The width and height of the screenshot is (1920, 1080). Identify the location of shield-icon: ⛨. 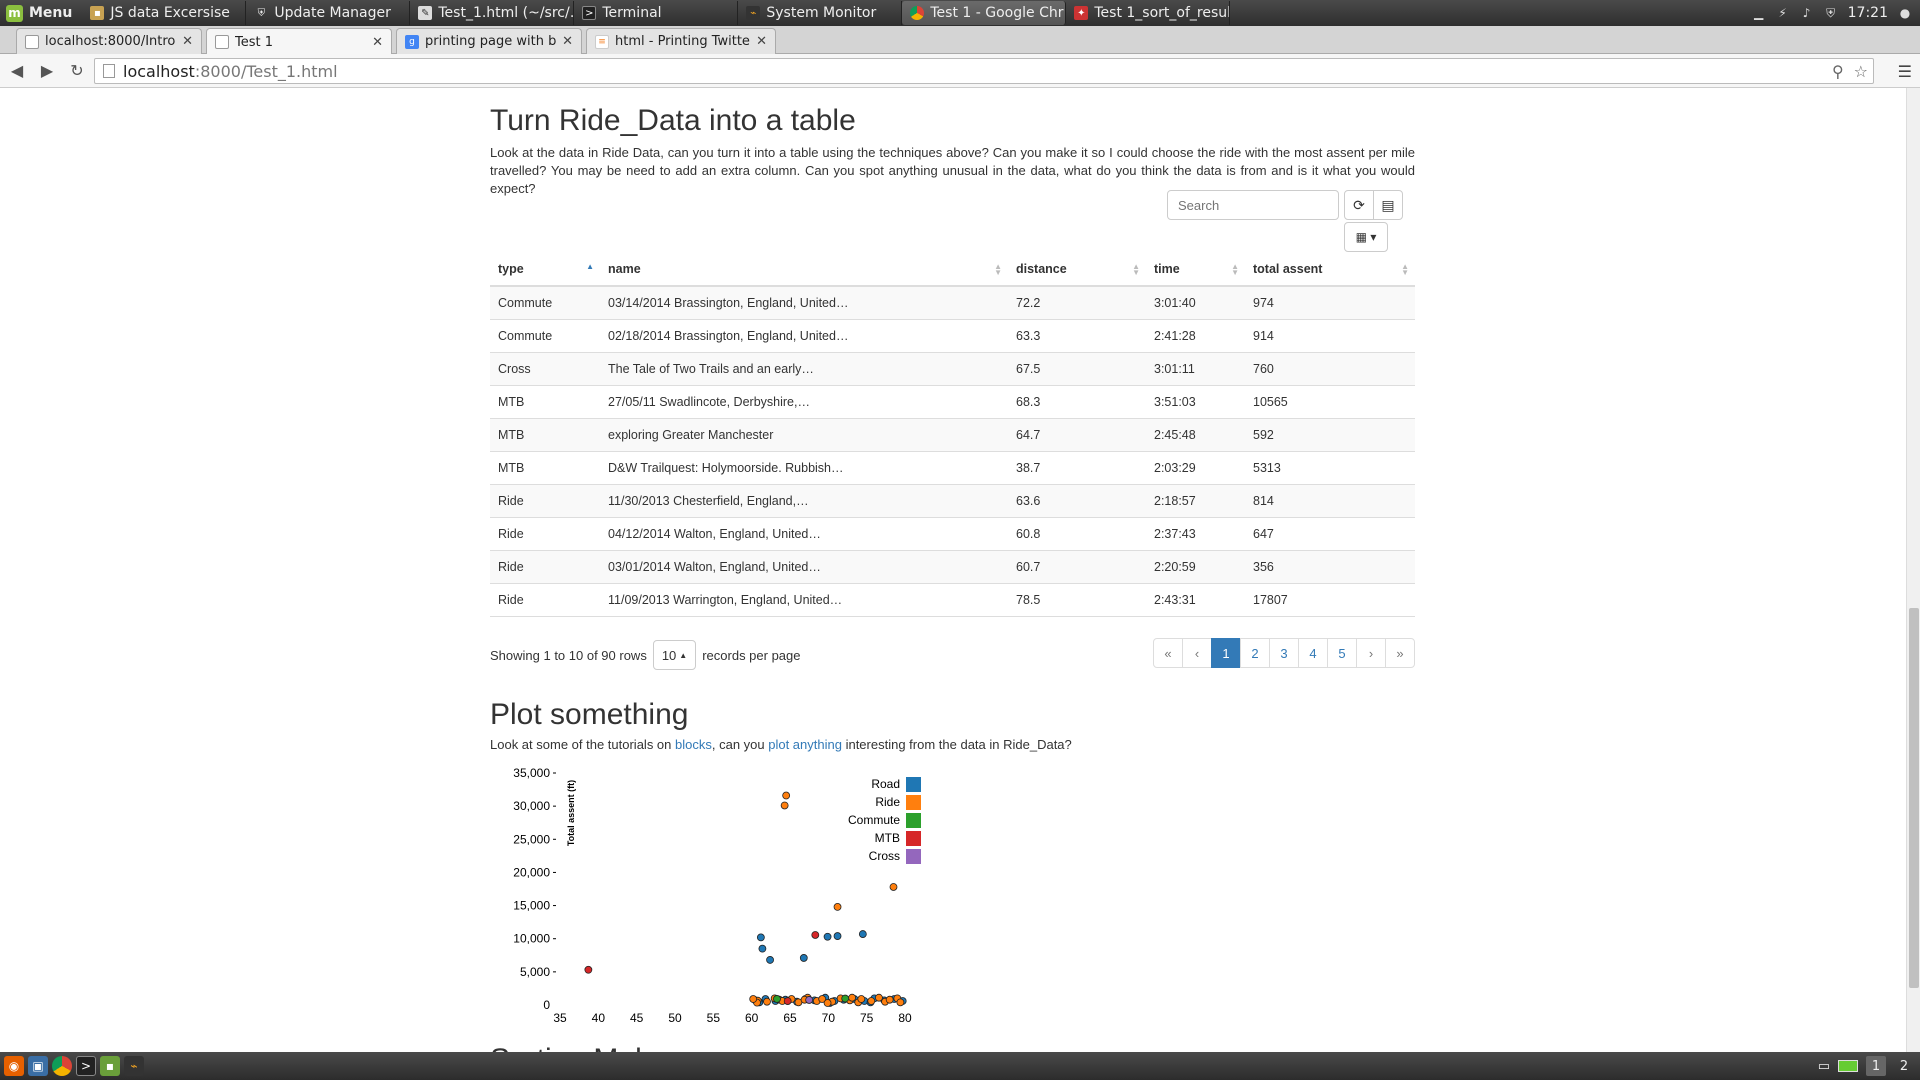
(1831, 13).